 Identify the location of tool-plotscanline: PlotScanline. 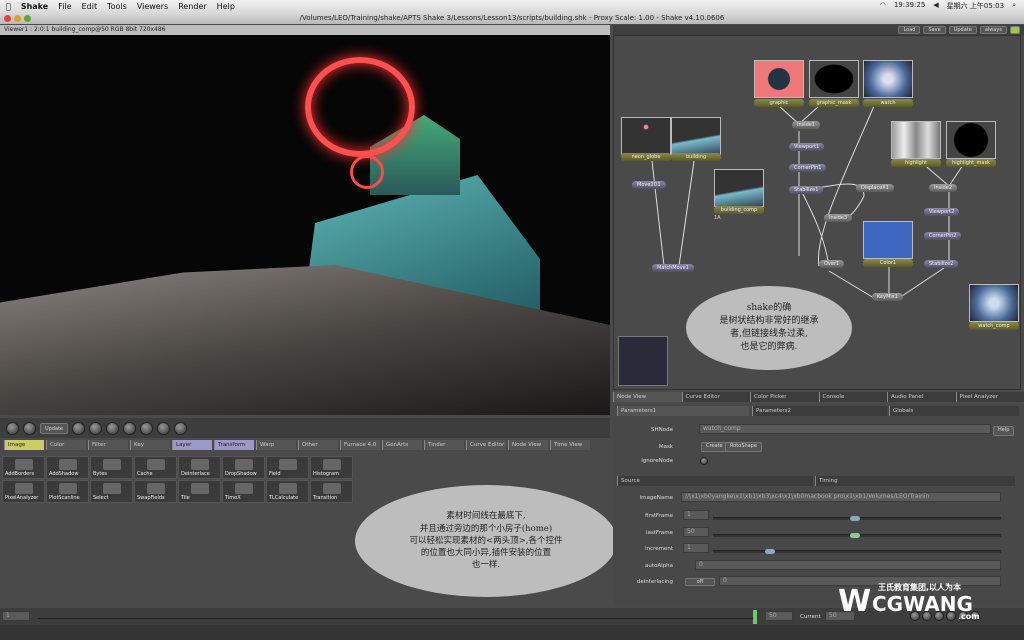
(67, 491).